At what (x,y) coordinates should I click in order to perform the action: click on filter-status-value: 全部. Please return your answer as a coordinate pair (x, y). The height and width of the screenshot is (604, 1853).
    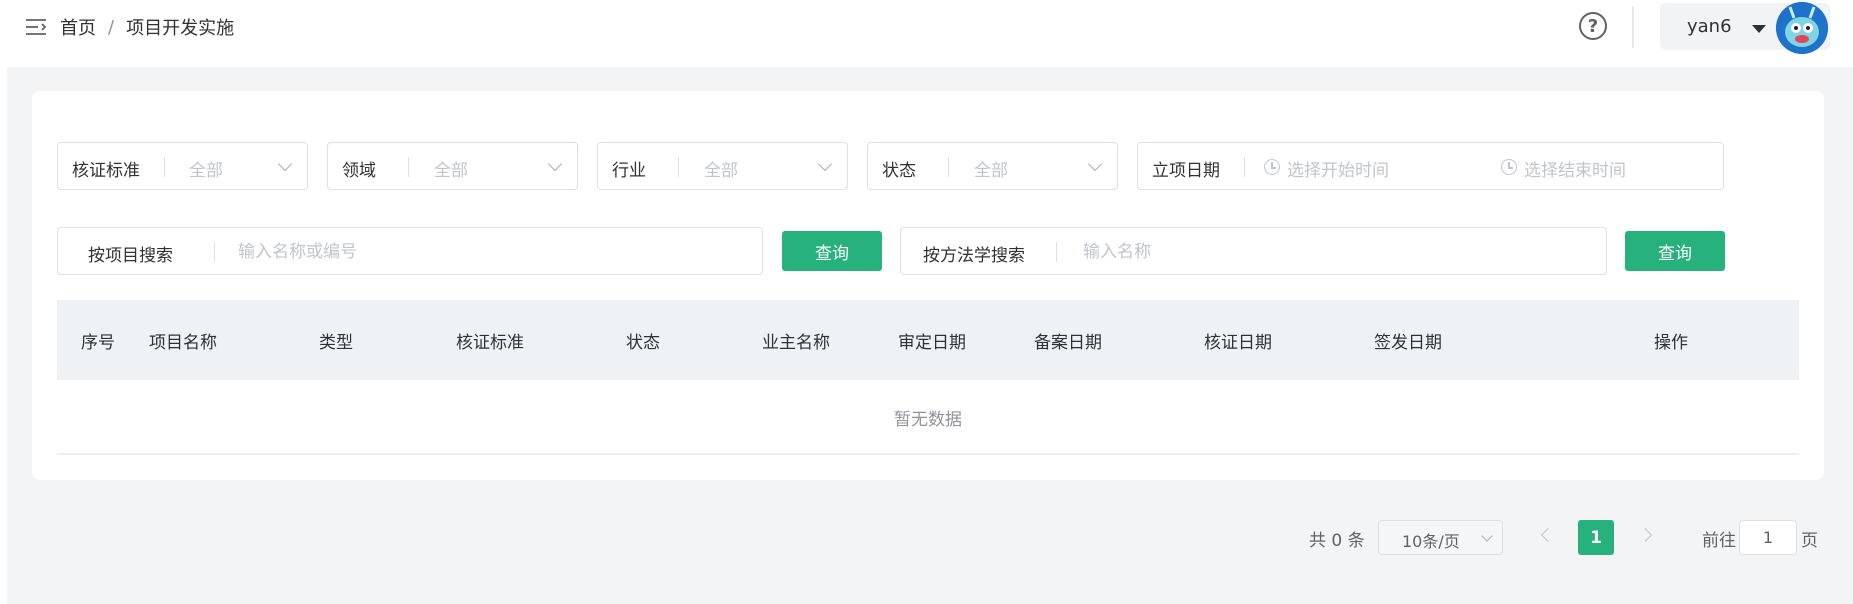
    Looking at the image, I should click on (991, 171).